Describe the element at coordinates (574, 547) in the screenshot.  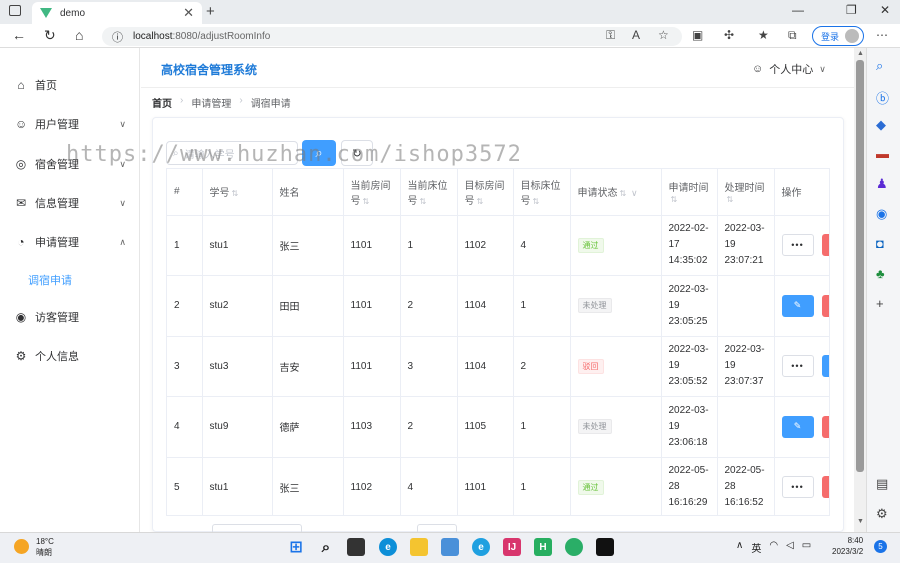
I see `wechat-icon` at that location.